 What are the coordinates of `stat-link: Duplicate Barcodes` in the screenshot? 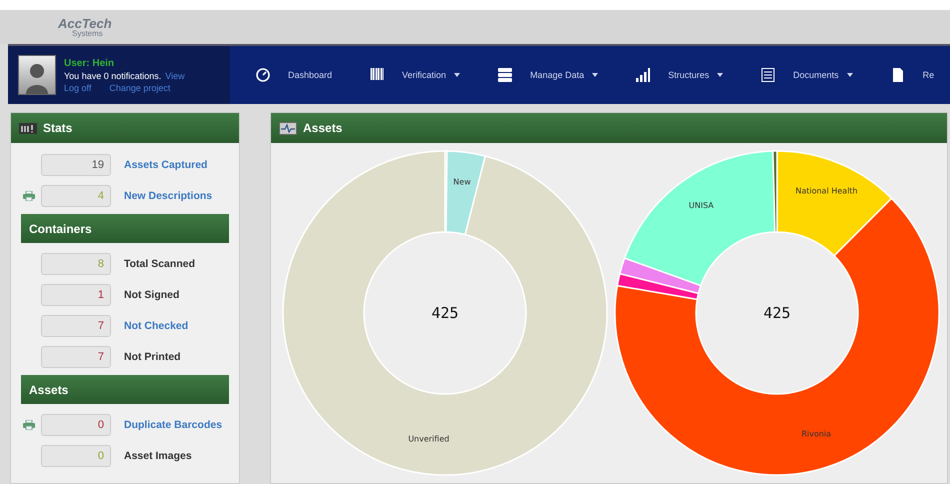 It's located at (173, 424).